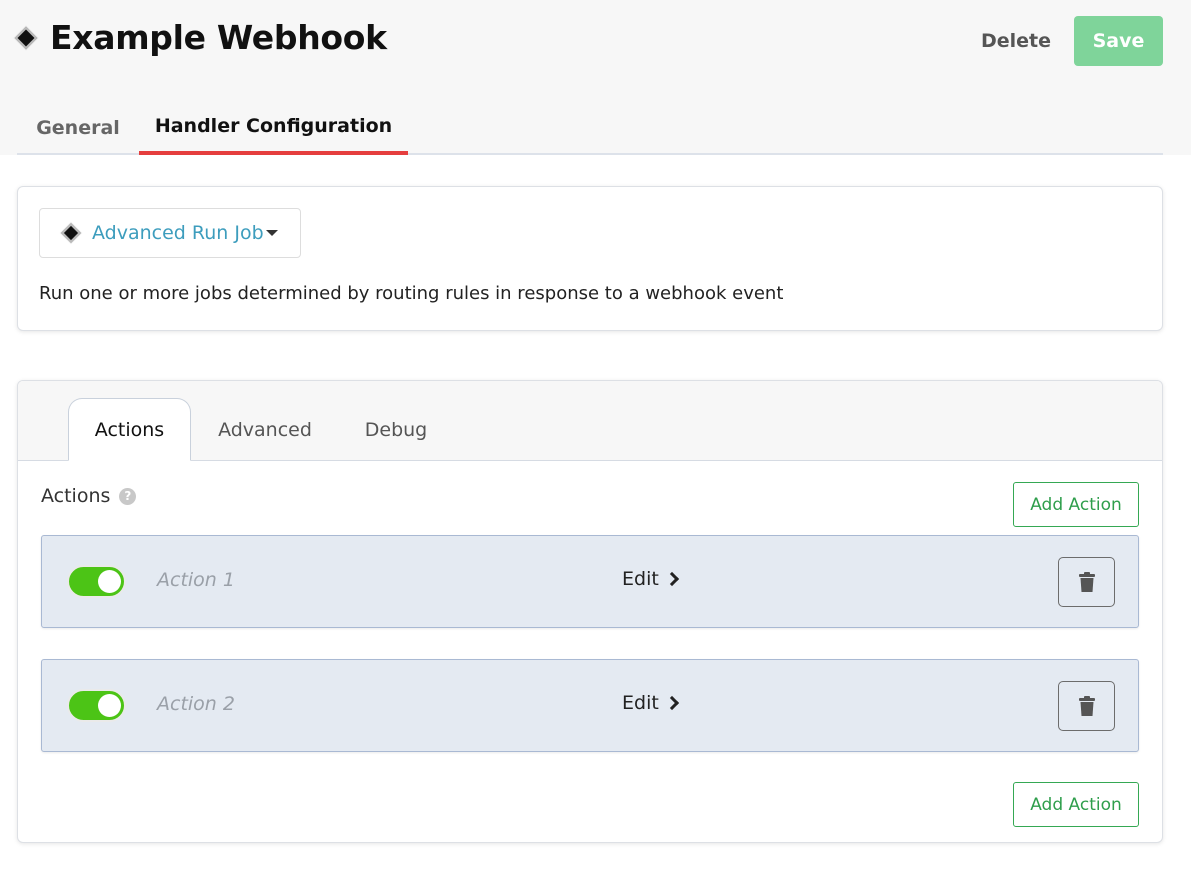 This screenshot has width=1191, height=886. I want to click on page-title: Example Webhook, so click(218, 37).